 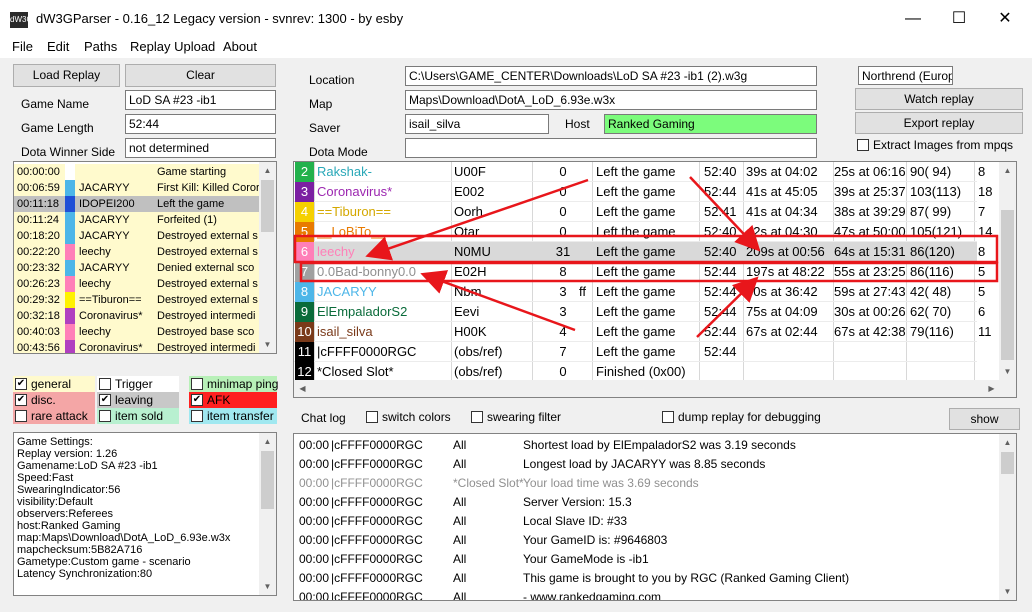 What do you see at coordinates (635, 372) in the screenshot?
I see `player-row: 12 *Closed Slot* (obs/ref) 0 Finished (0x00)` at bounding box center [635, 372].